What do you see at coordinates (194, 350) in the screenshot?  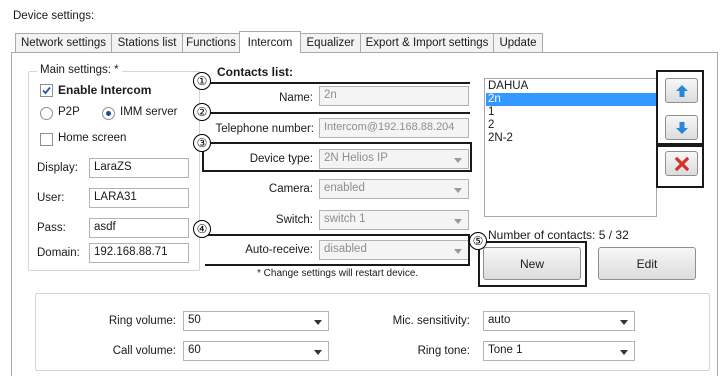 I see `call-volume-value: 60` at bounding box center [194, 350].